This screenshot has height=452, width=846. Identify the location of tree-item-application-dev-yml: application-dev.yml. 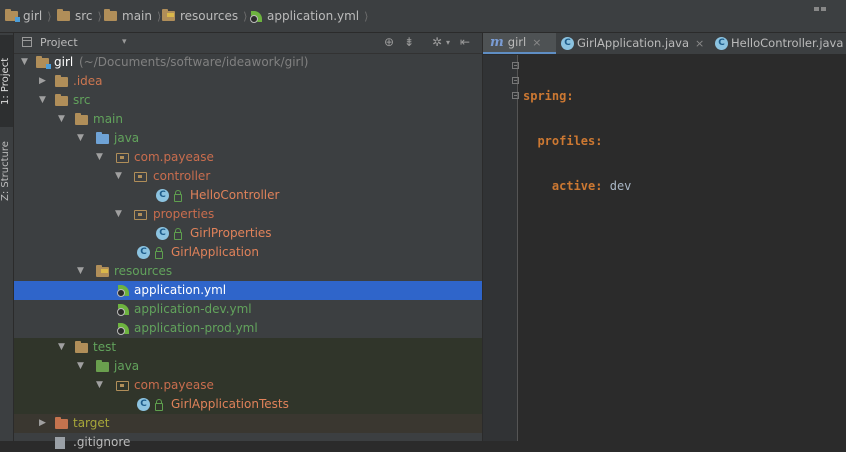
(248, 309).